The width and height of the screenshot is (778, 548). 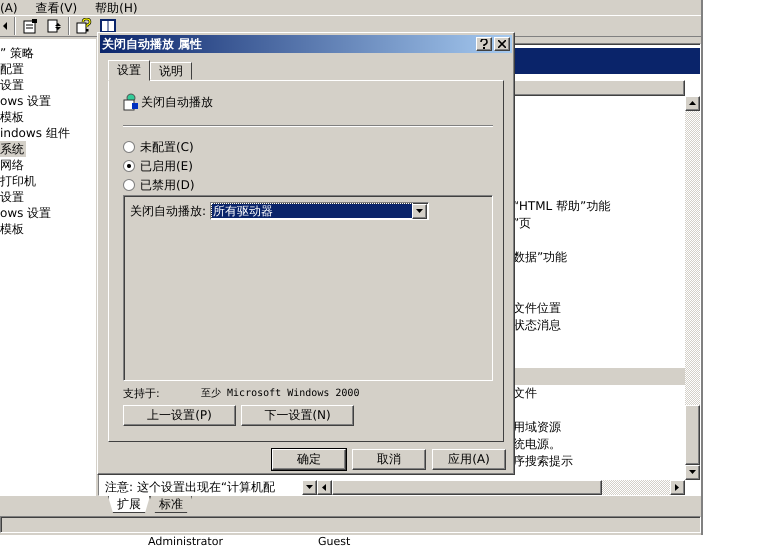 What do you see at coordinates (297, 415) in the screenshot?
I see `nav-button: 下一设置(N)` at bounding box center [297, 415].